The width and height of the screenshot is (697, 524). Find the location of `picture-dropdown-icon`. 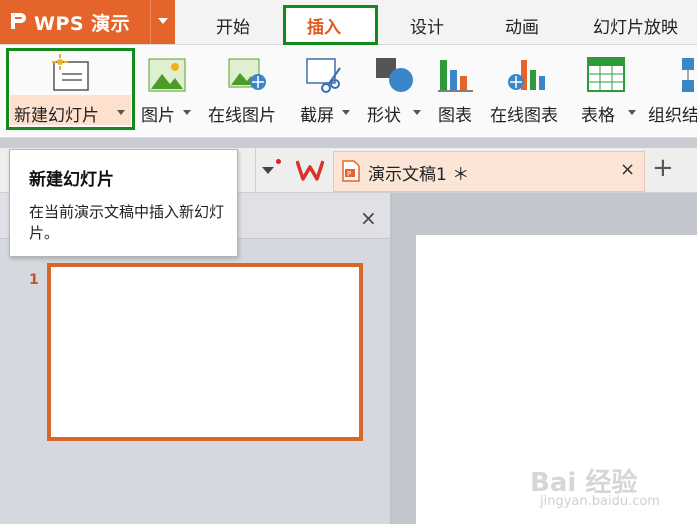

picture-dropdown-icon is located at coordinates (187, 112).